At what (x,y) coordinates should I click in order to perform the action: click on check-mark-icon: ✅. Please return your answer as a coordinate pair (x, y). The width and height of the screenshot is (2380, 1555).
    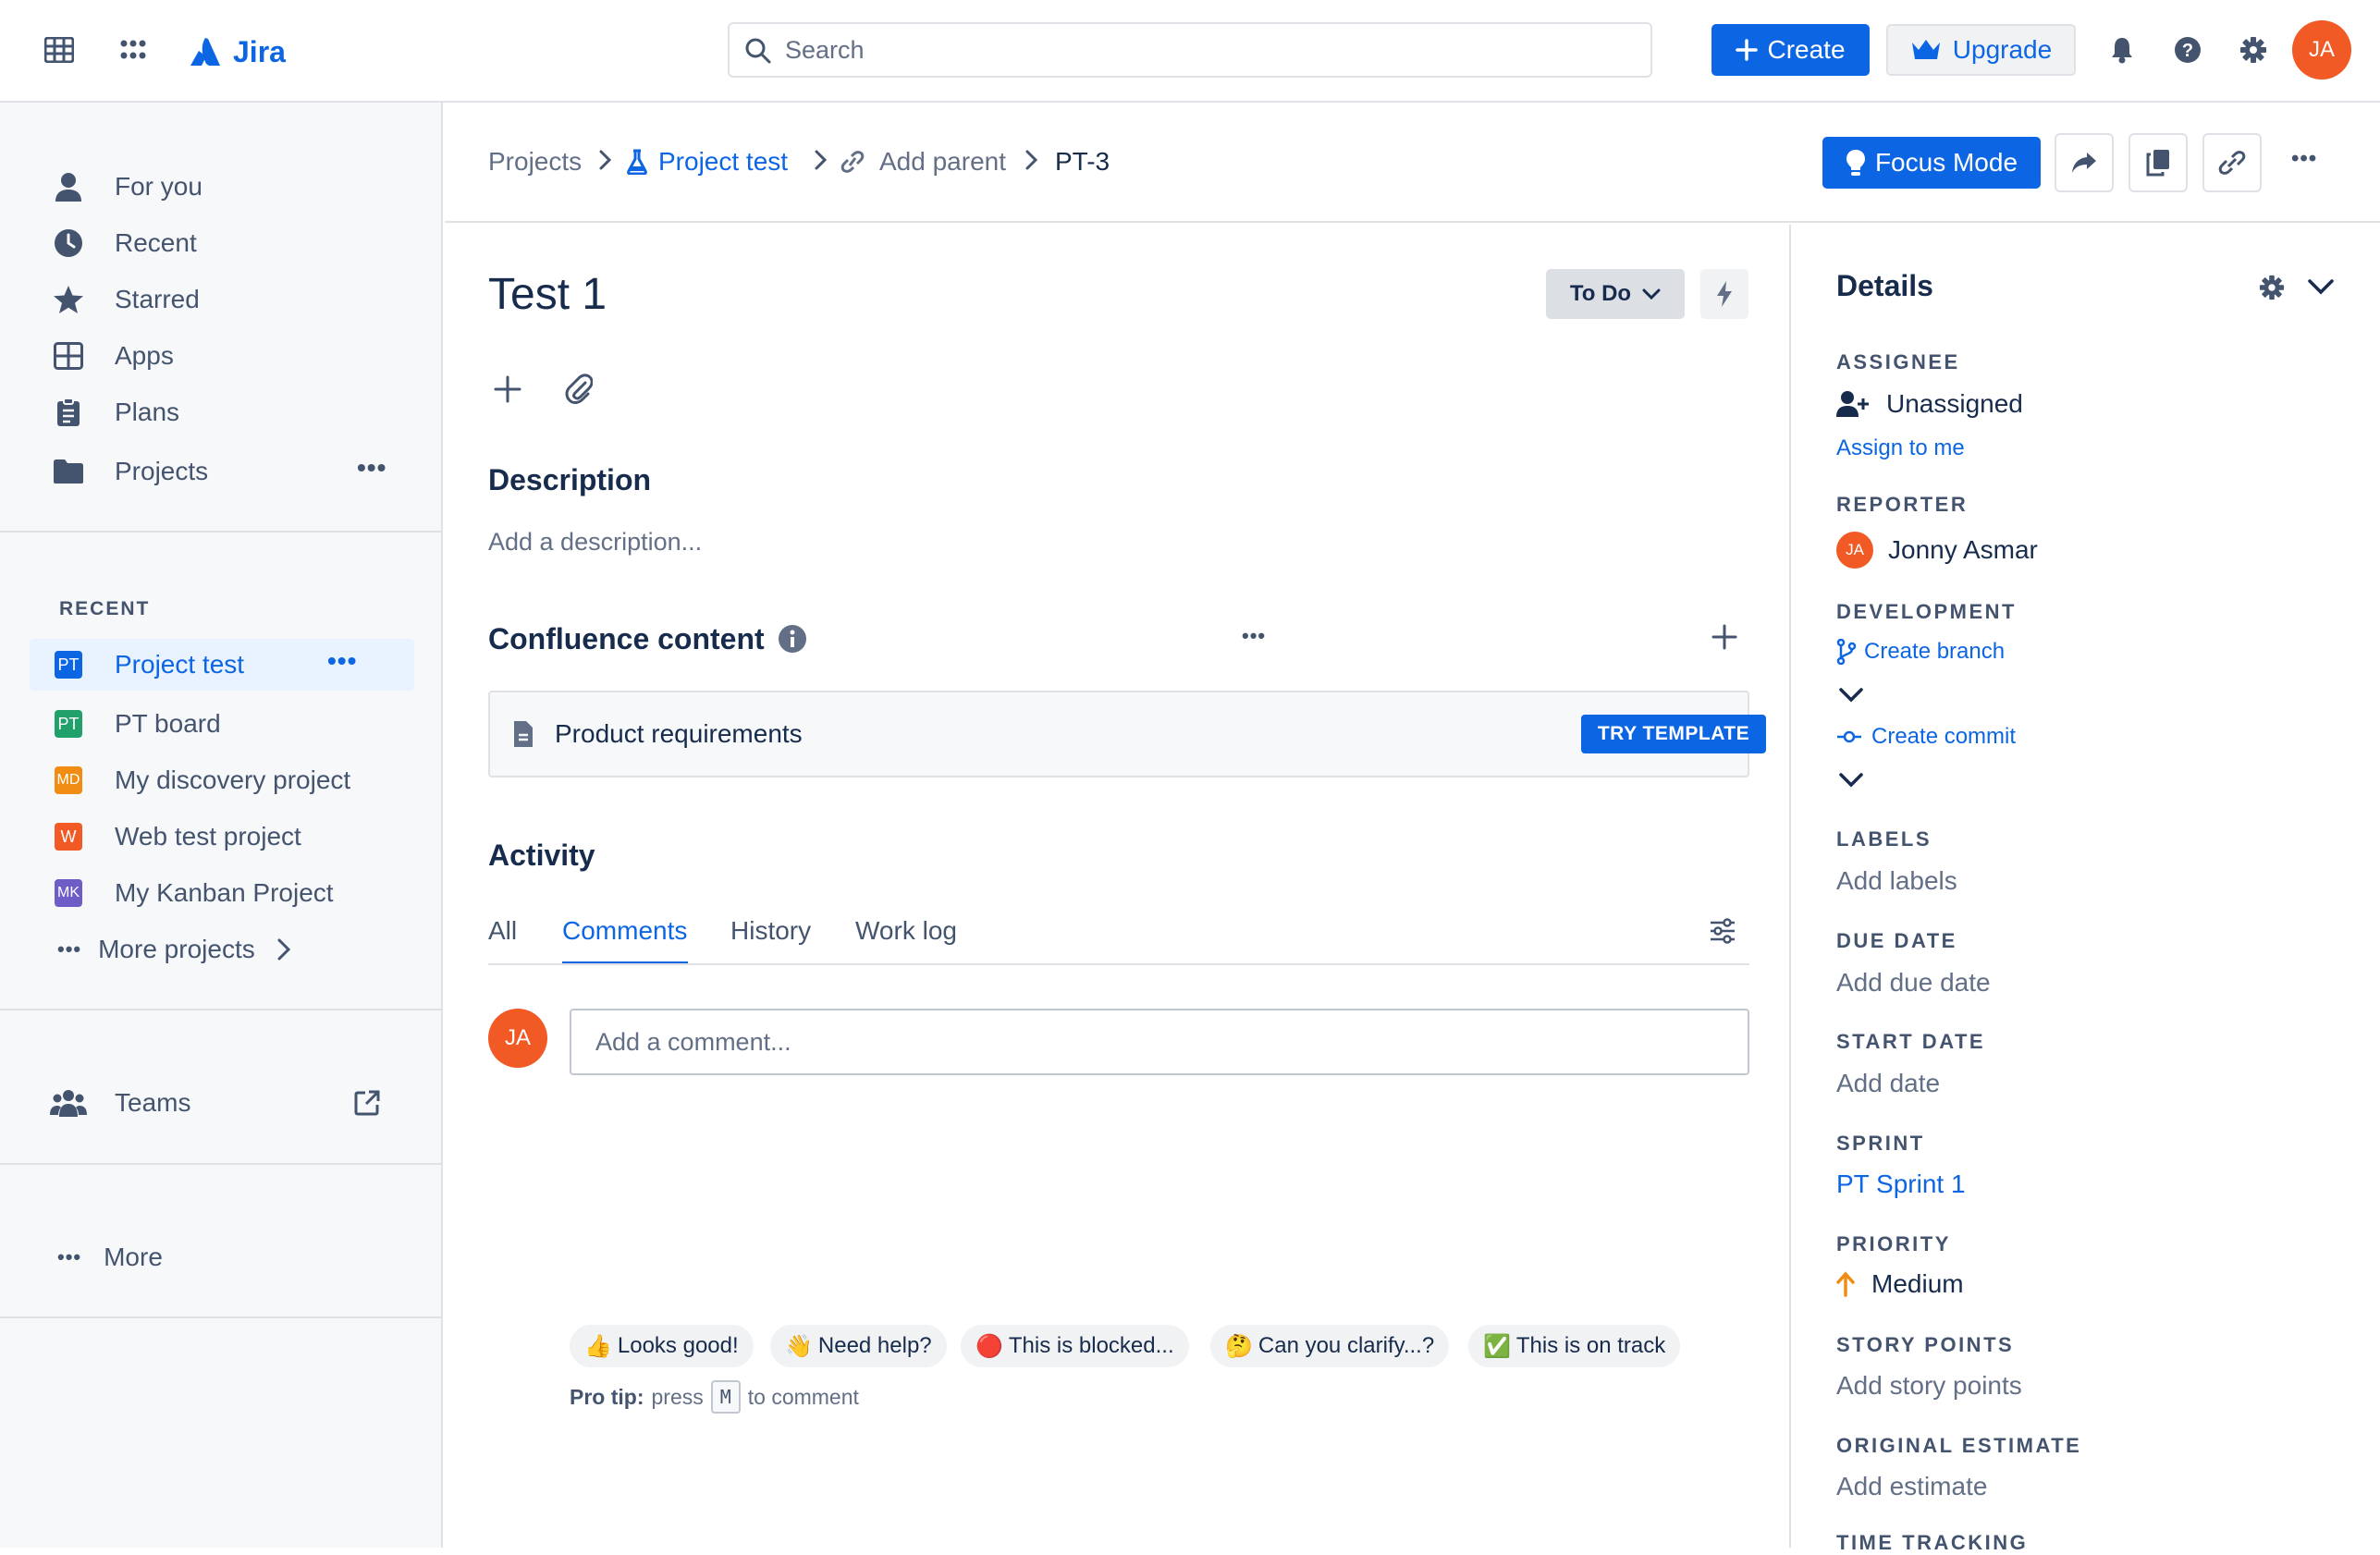
    Looking at the image, I should click on (1497, 1346).